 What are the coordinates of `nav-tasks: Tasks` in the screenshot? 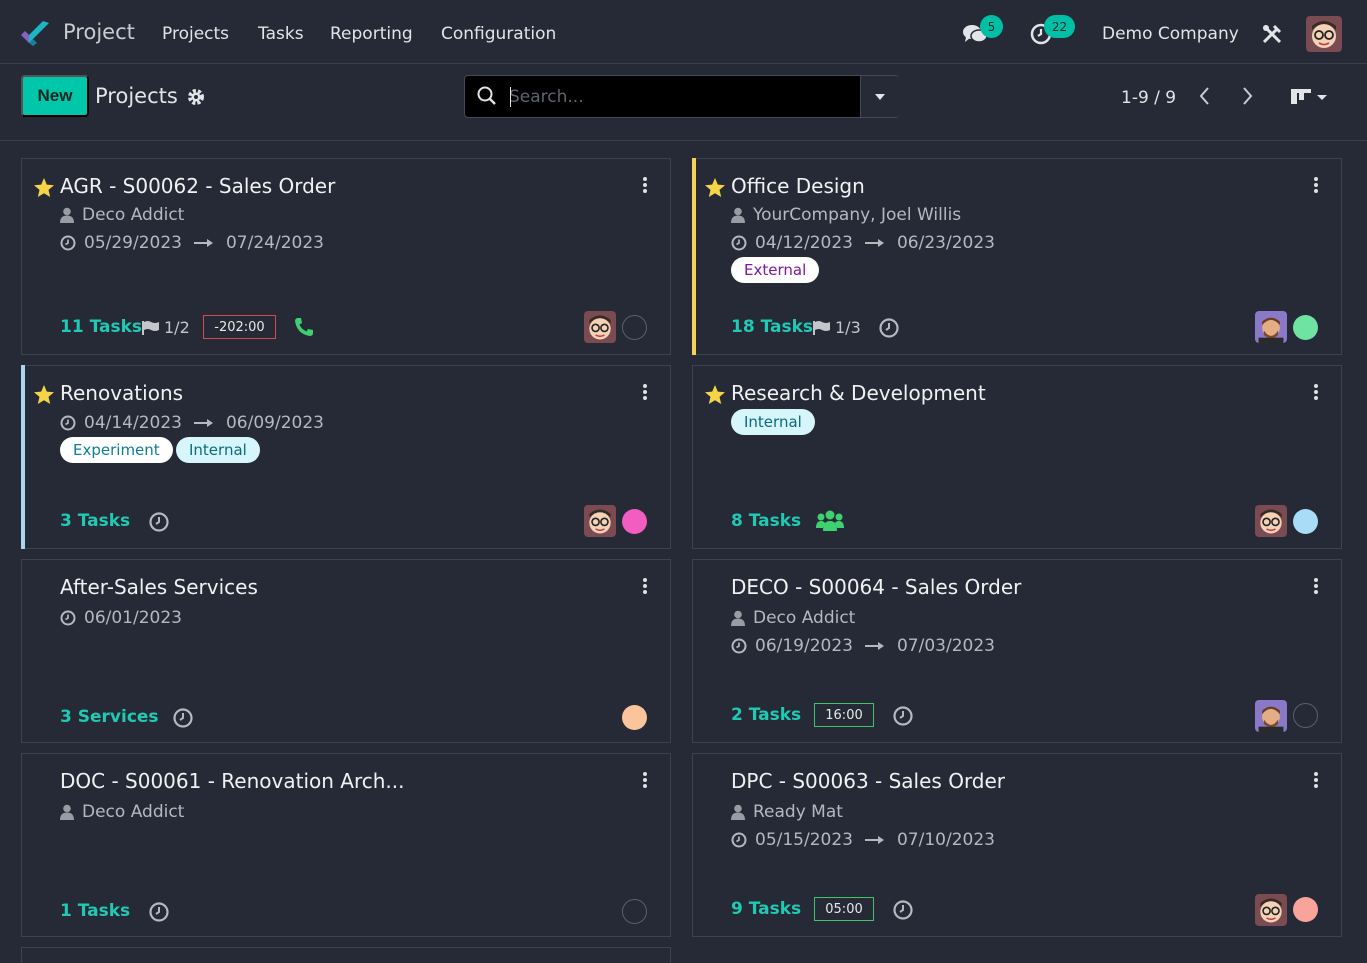 It's located at (281, 34).